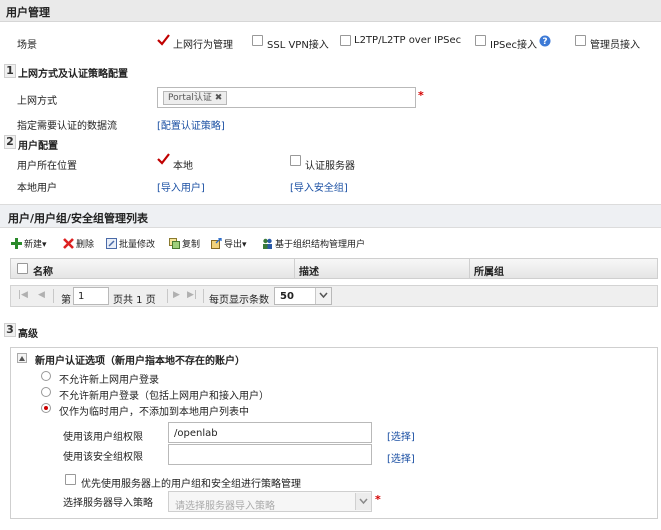 The image size is (661, 530). I want to click on first-page-icon: |◀, so click(23, 295).